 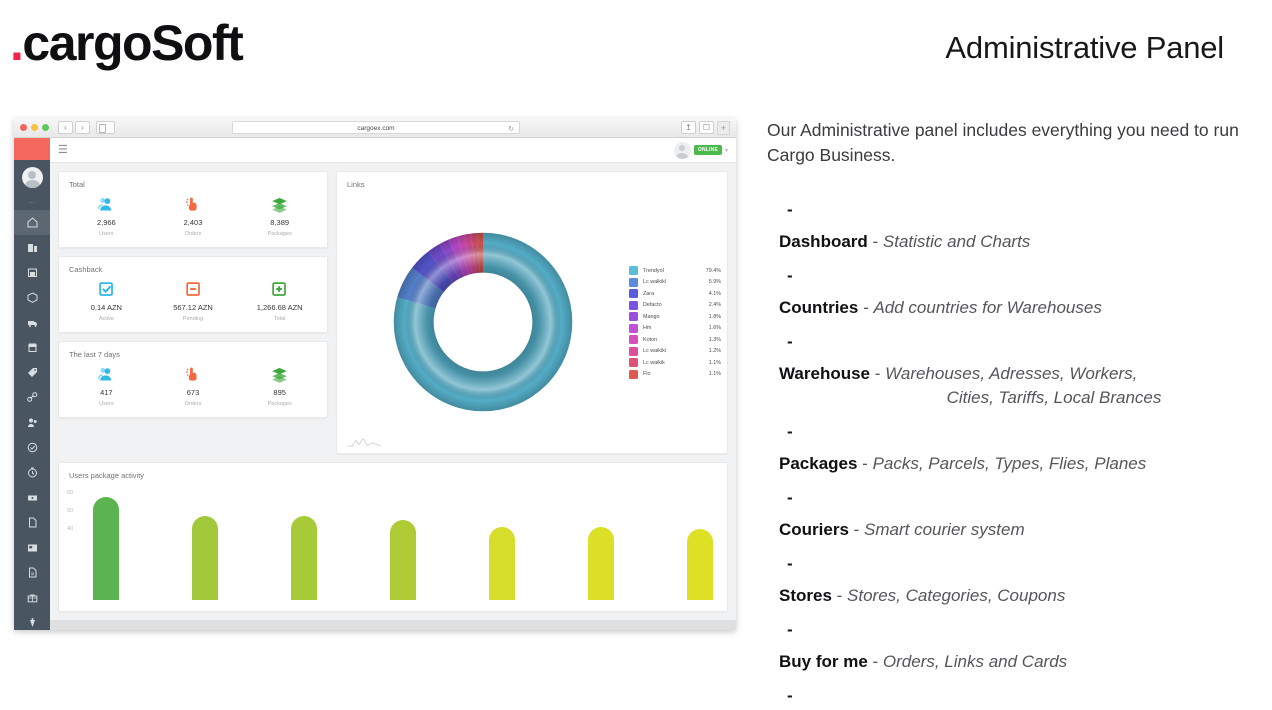 What do you see at coordinates (279, 319) in the screenshot?
I see `stat-label: Total` at bounding box center [279, 319].